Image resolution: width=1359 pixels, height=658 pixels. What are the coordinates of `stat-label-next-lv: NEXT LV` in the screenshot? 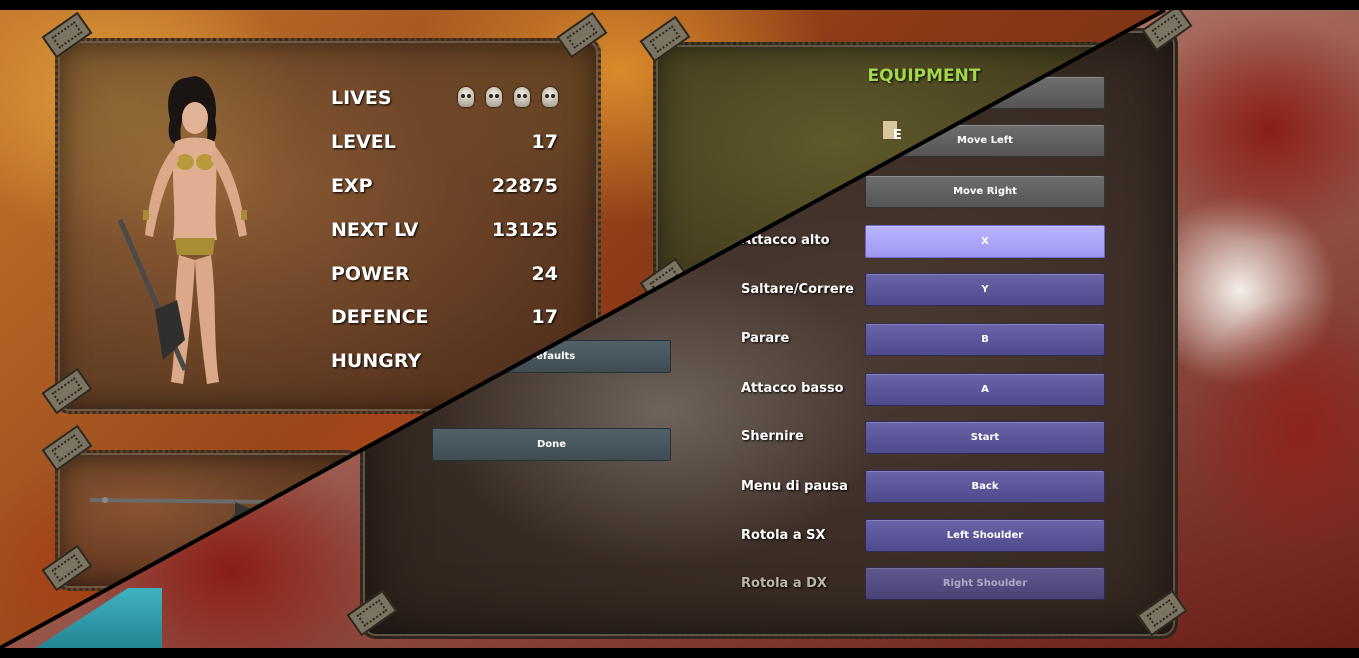 It's located at (375, 230).